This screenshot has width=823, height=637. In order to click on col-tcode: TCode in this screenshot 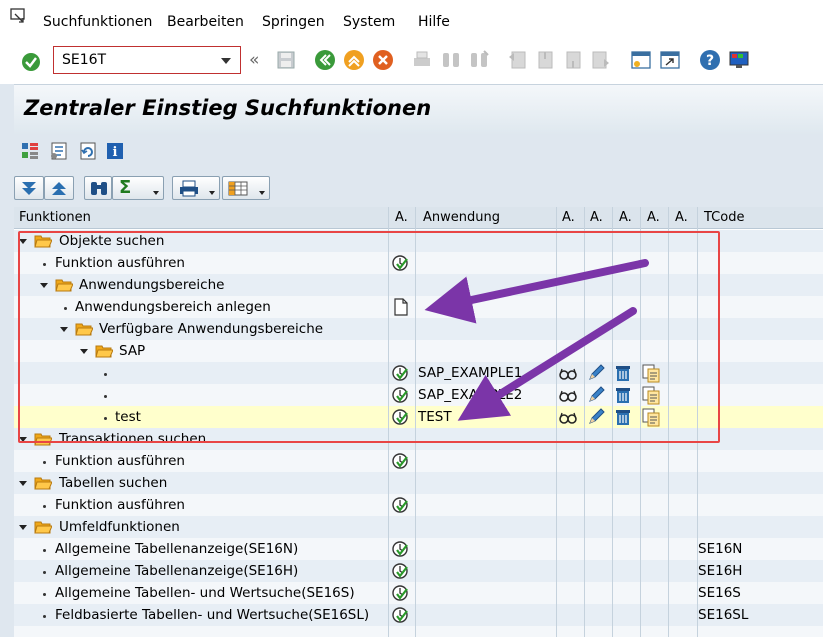, I will do `click(724, 217)`.